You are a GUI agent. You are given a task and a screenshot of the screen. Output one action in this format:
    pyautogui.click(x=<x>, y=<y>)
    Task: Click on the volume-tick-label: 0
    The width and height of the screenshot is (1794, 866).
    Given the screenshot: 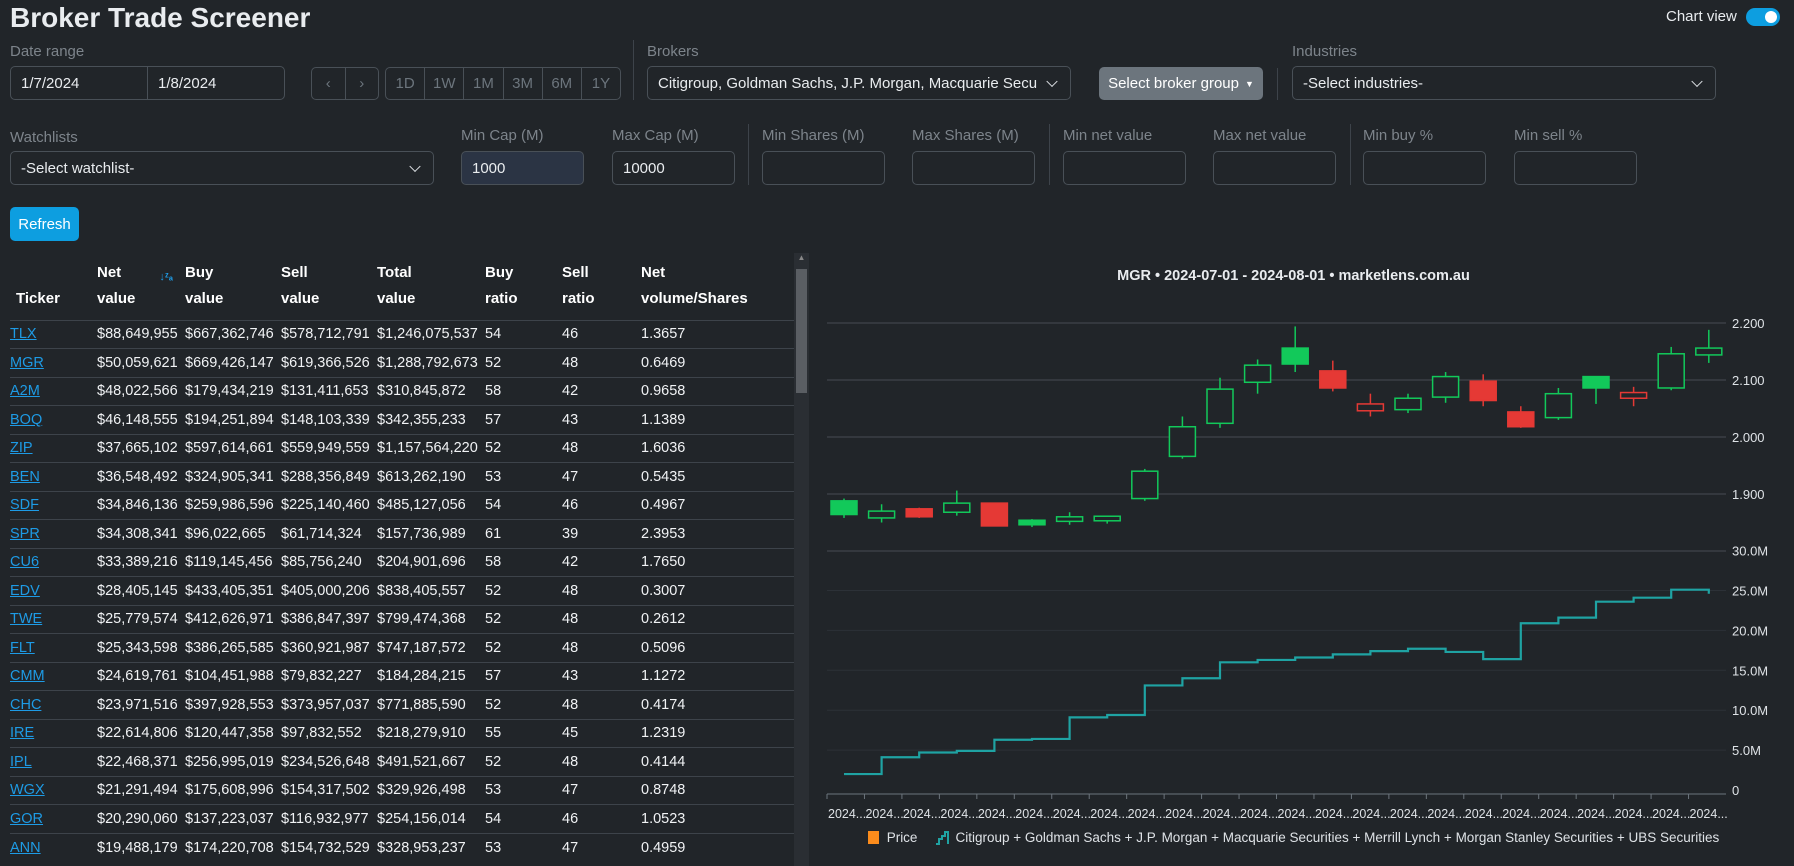 What is the action you would take?
    pyautogui.click(x=1735, y=790)
    